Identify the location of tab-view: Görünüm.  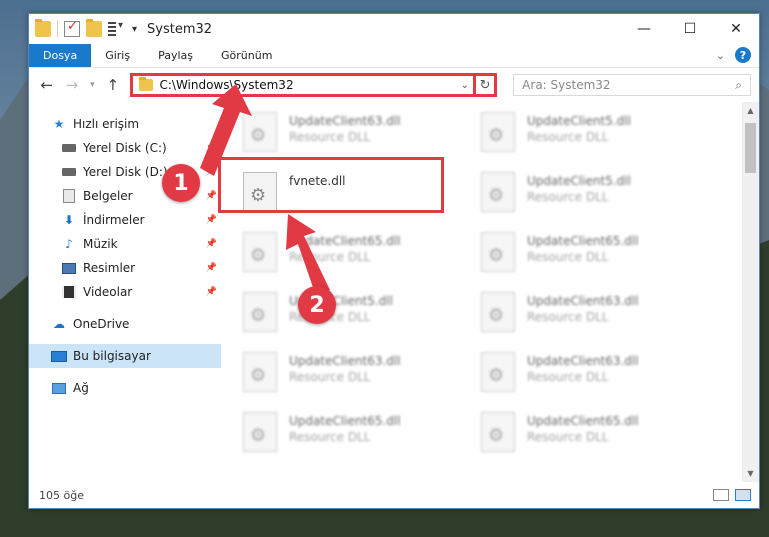
(246, 55).